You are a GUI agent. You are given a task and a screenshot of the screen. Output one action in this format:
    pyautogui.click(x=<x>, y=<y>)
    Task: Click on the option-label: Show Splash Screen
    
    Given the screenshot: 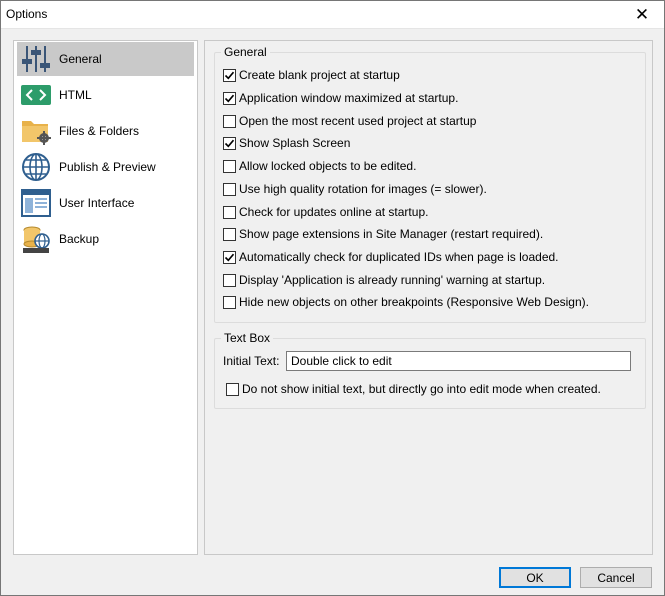 What is the action you would take?
    pyautogui.click(x=295, y=143)
    